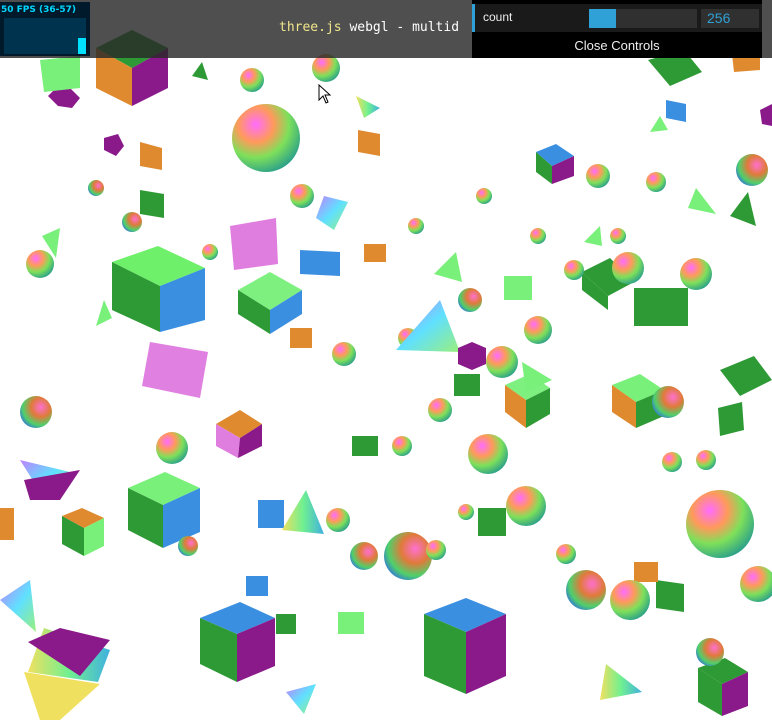 Image resolution: width=772 pixels, height=720 pixels. What do you see at coordinates (39, 10) in the screenshot?
I see `fps-counter: 50 FPS (36-57)` at bounding box center [39, 10].